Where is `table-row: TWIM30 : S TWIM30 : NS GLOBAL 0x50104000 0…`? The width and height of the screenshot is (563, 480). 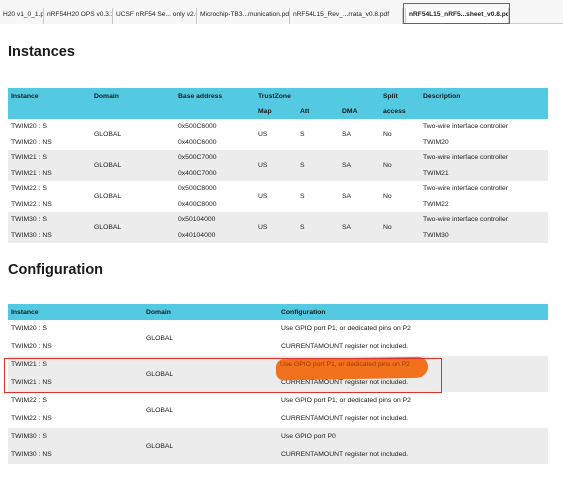 table-row: TWIM30 : S TWIM30 : NS GLOBAL 0x50104000 0… is located at coordinates (278, 227).